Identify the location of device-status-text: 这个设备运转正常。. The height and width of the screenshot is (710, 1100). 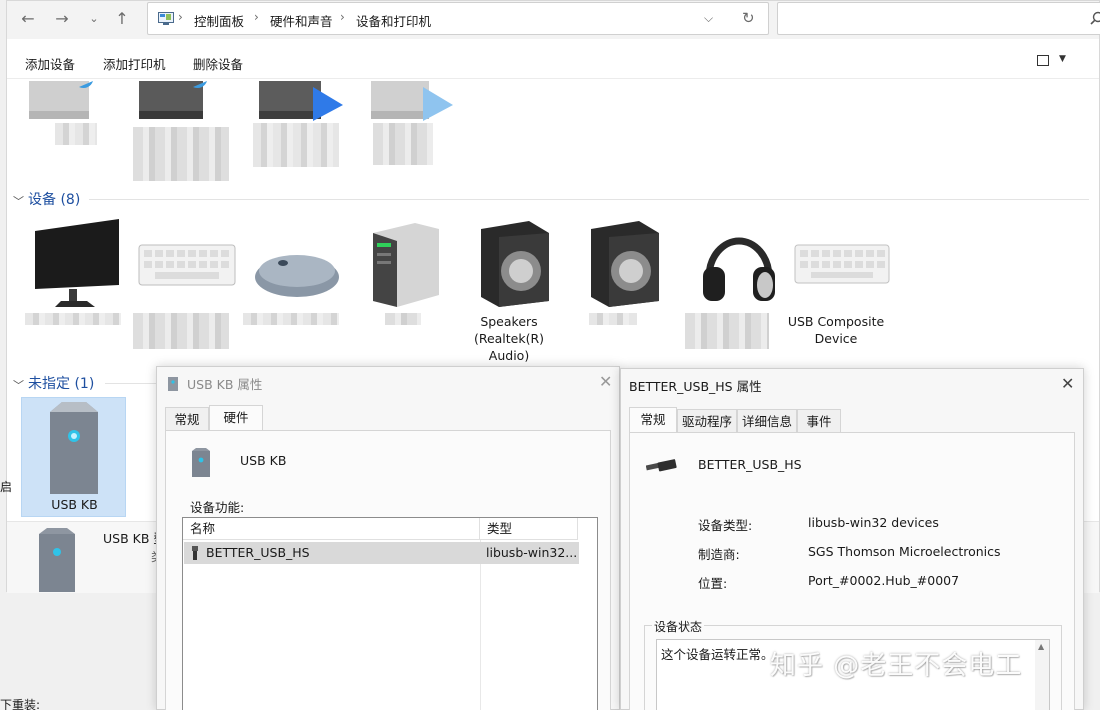
(717, 654).